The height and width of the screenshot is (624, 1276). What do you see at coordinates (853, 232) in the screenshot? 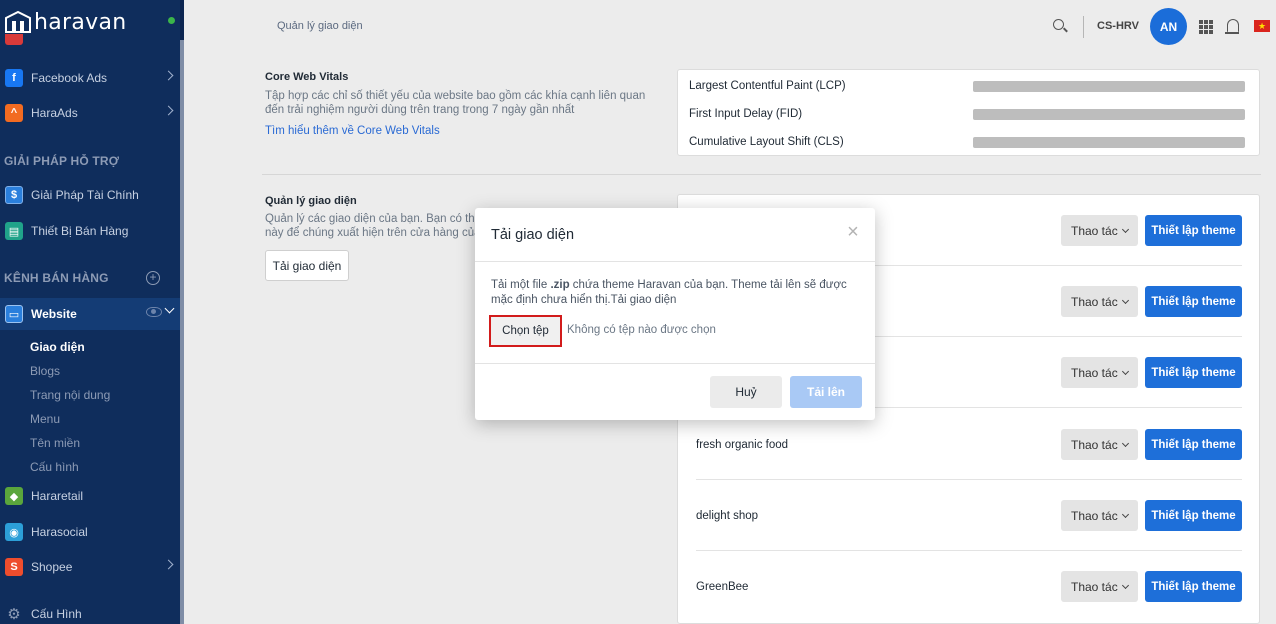
I see `close-icon: ×` at bounding box center [853, 232].